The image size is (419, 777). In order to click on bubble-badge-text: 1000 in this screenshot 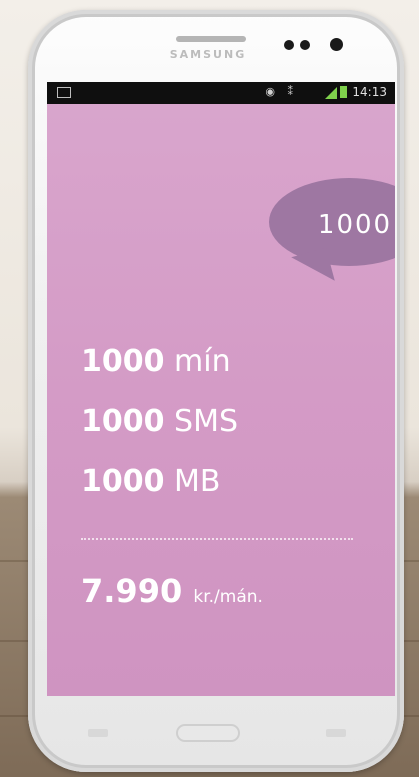, I will do `click(355, 225)`.